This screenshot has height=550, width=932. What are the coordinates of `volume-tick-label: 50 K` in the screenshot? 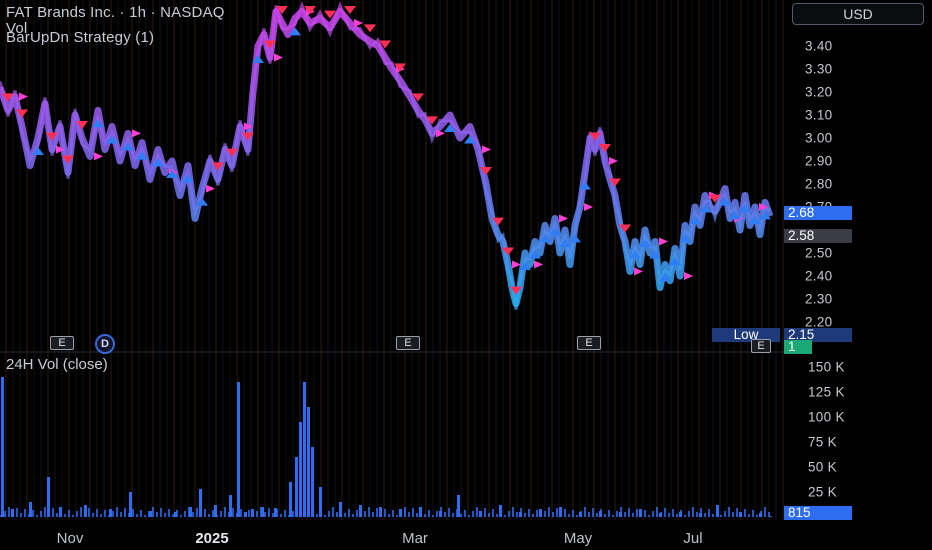 It's located at (822, 467).